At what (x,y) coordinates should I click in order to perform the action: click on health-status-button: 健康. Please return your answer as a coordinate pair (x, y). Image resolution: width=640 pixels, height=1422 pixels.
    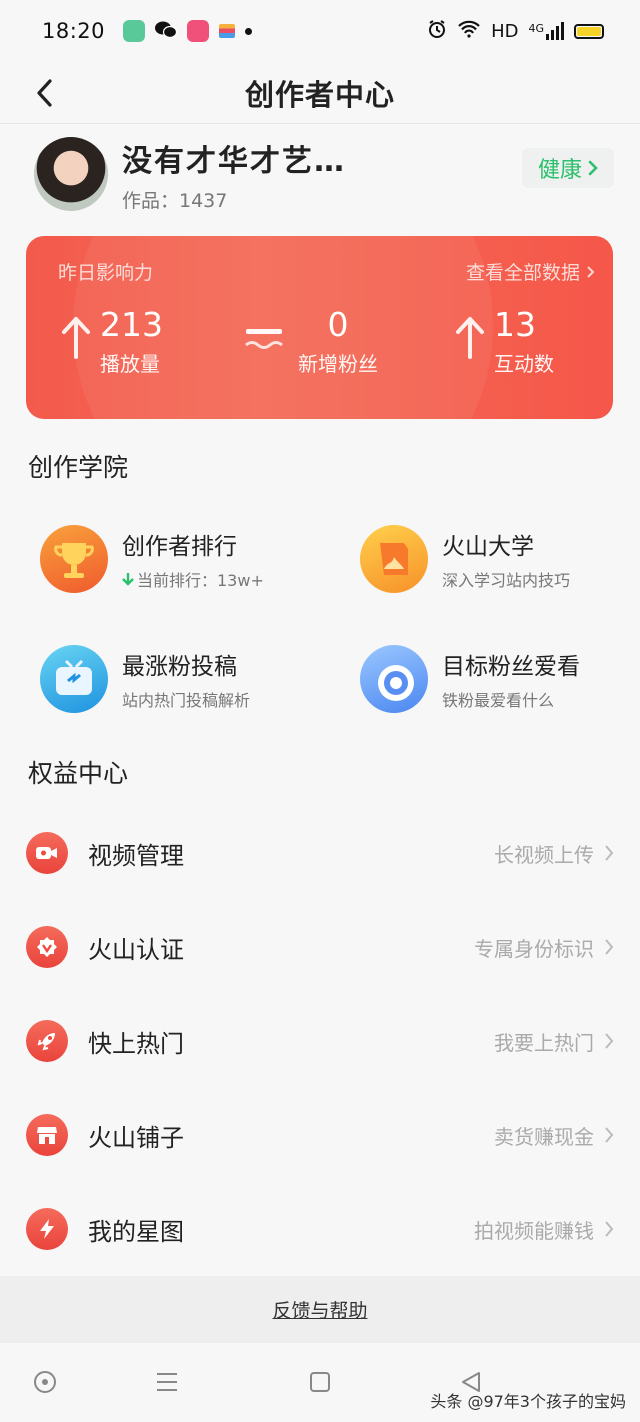
    Looking at the image, I should click on (568, 168).